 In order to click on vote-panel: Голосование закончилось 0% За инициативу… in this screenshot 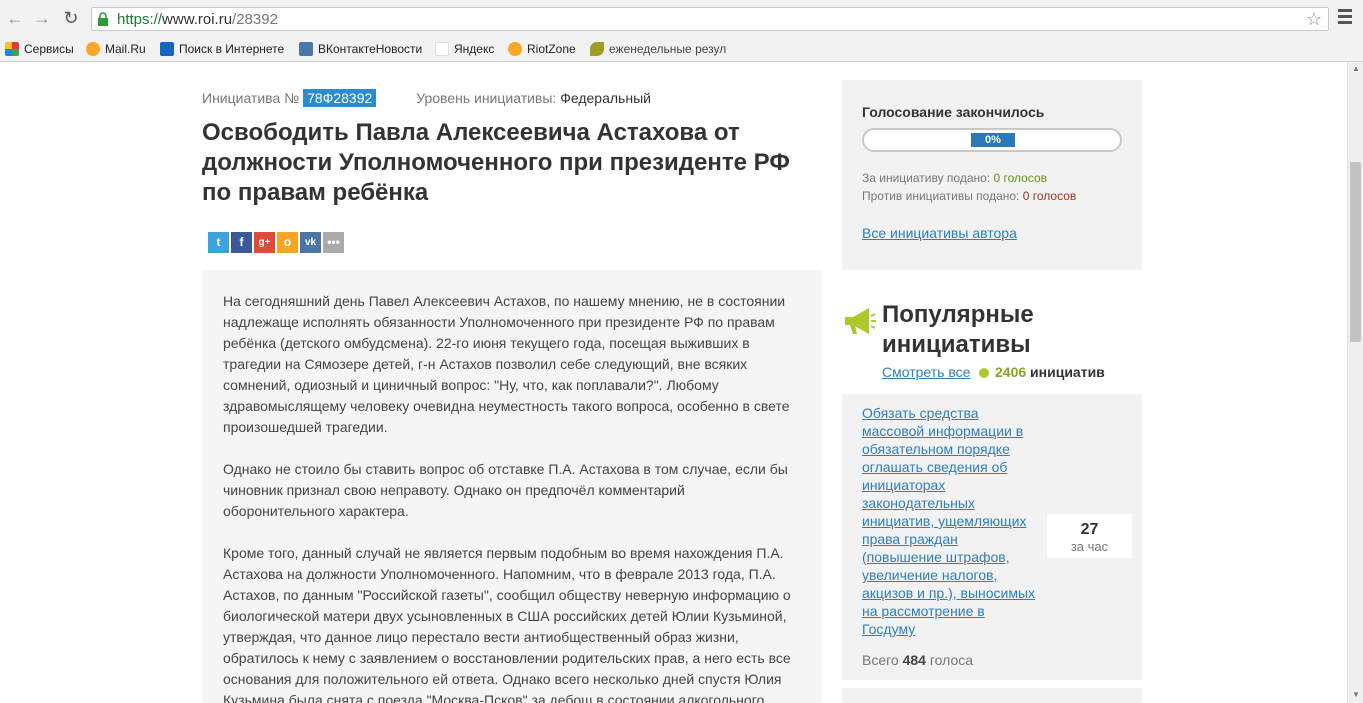, I will do `click(992, 175)`.